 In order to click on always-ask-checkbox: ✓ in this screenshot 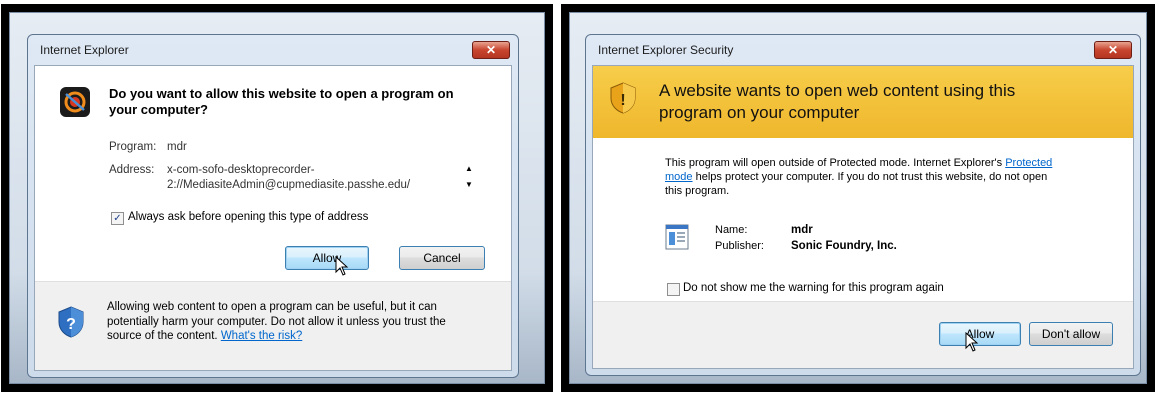, I will do `click(117, 218)`.